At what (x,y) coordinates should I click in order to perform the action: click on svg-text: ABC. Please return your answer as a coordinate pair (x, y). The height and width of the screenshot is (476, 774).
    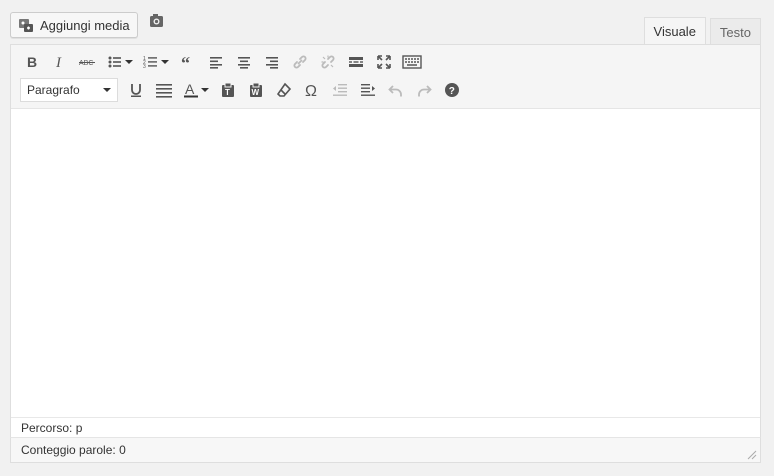
    Looking at the image, I should click on (86, 63).